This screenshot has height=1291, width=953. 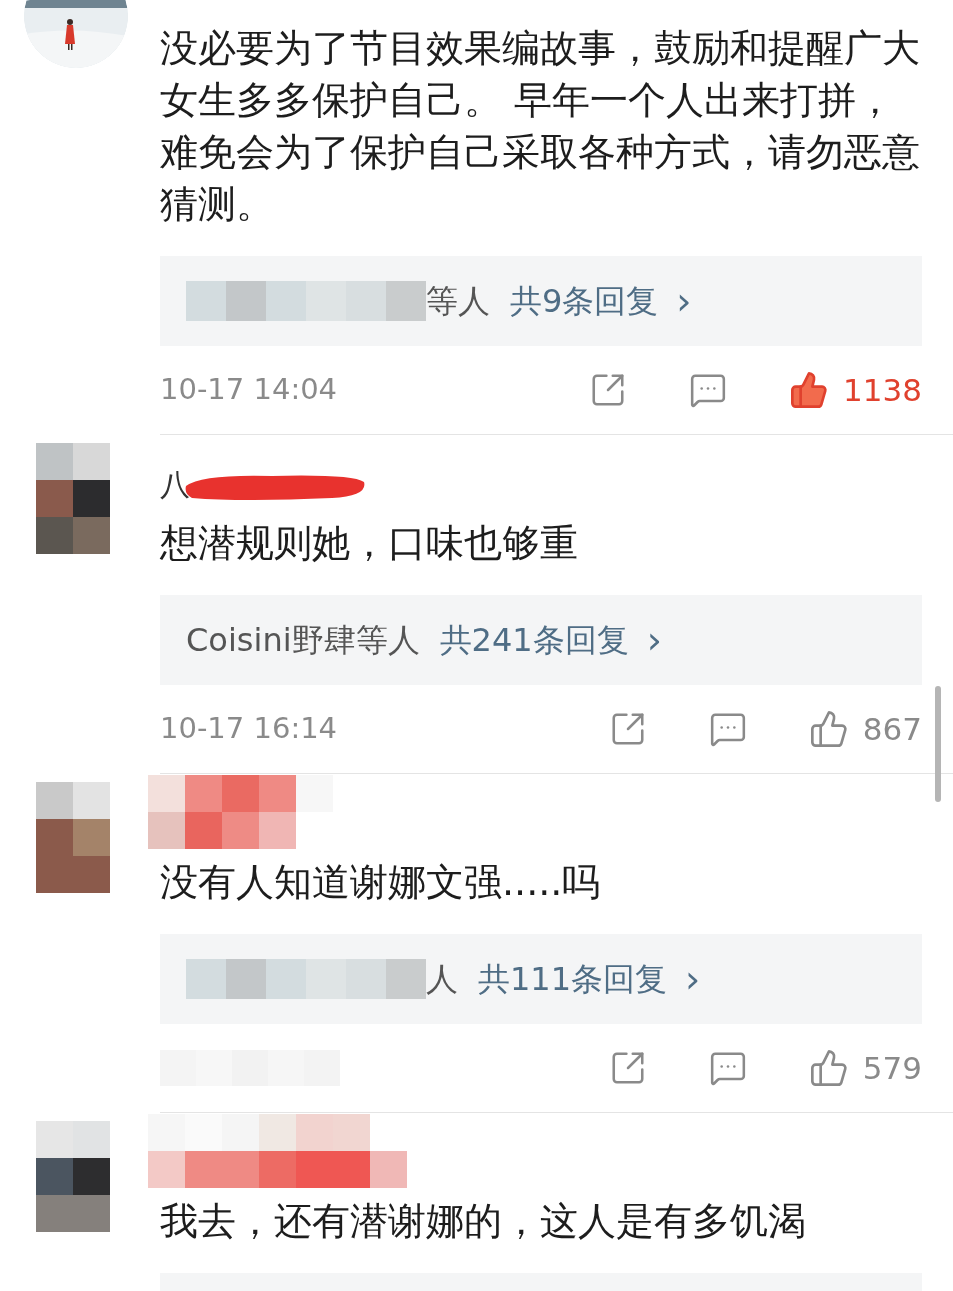 I want to click on comment-text: 没必要为了节目效果编故事，鼓励和提醒广大女生多多保护自己。 早年一个人出来打拼，难免会为了保护自己采取各种方式，请勿恶意猜测。, so click(x=540, y=126).